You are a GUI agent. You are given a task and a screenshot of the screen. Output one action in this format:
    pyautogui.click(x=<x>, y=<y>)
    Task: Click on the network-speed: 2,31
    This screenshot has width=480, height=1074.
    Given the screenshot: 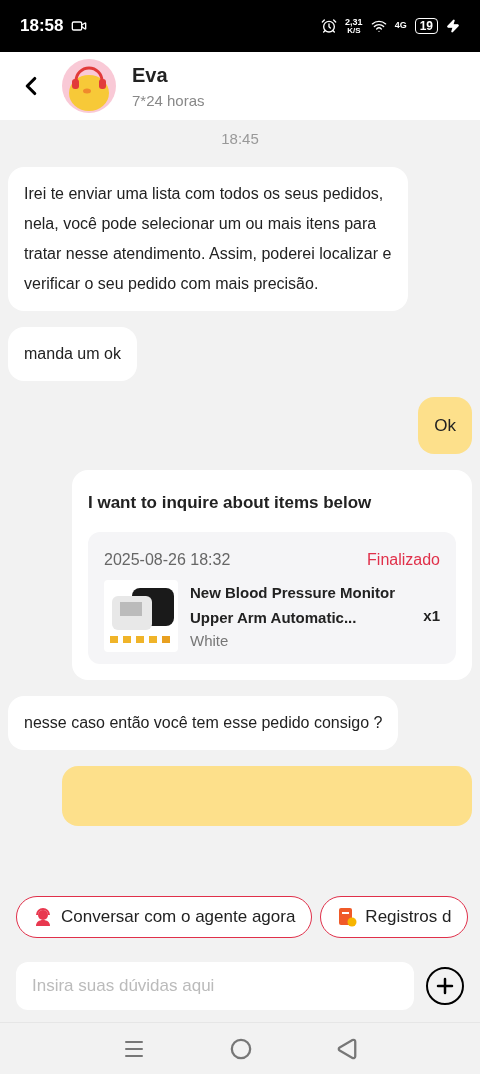 What is the action you would take?
    pyautogui.click(x=354, y=22)
    